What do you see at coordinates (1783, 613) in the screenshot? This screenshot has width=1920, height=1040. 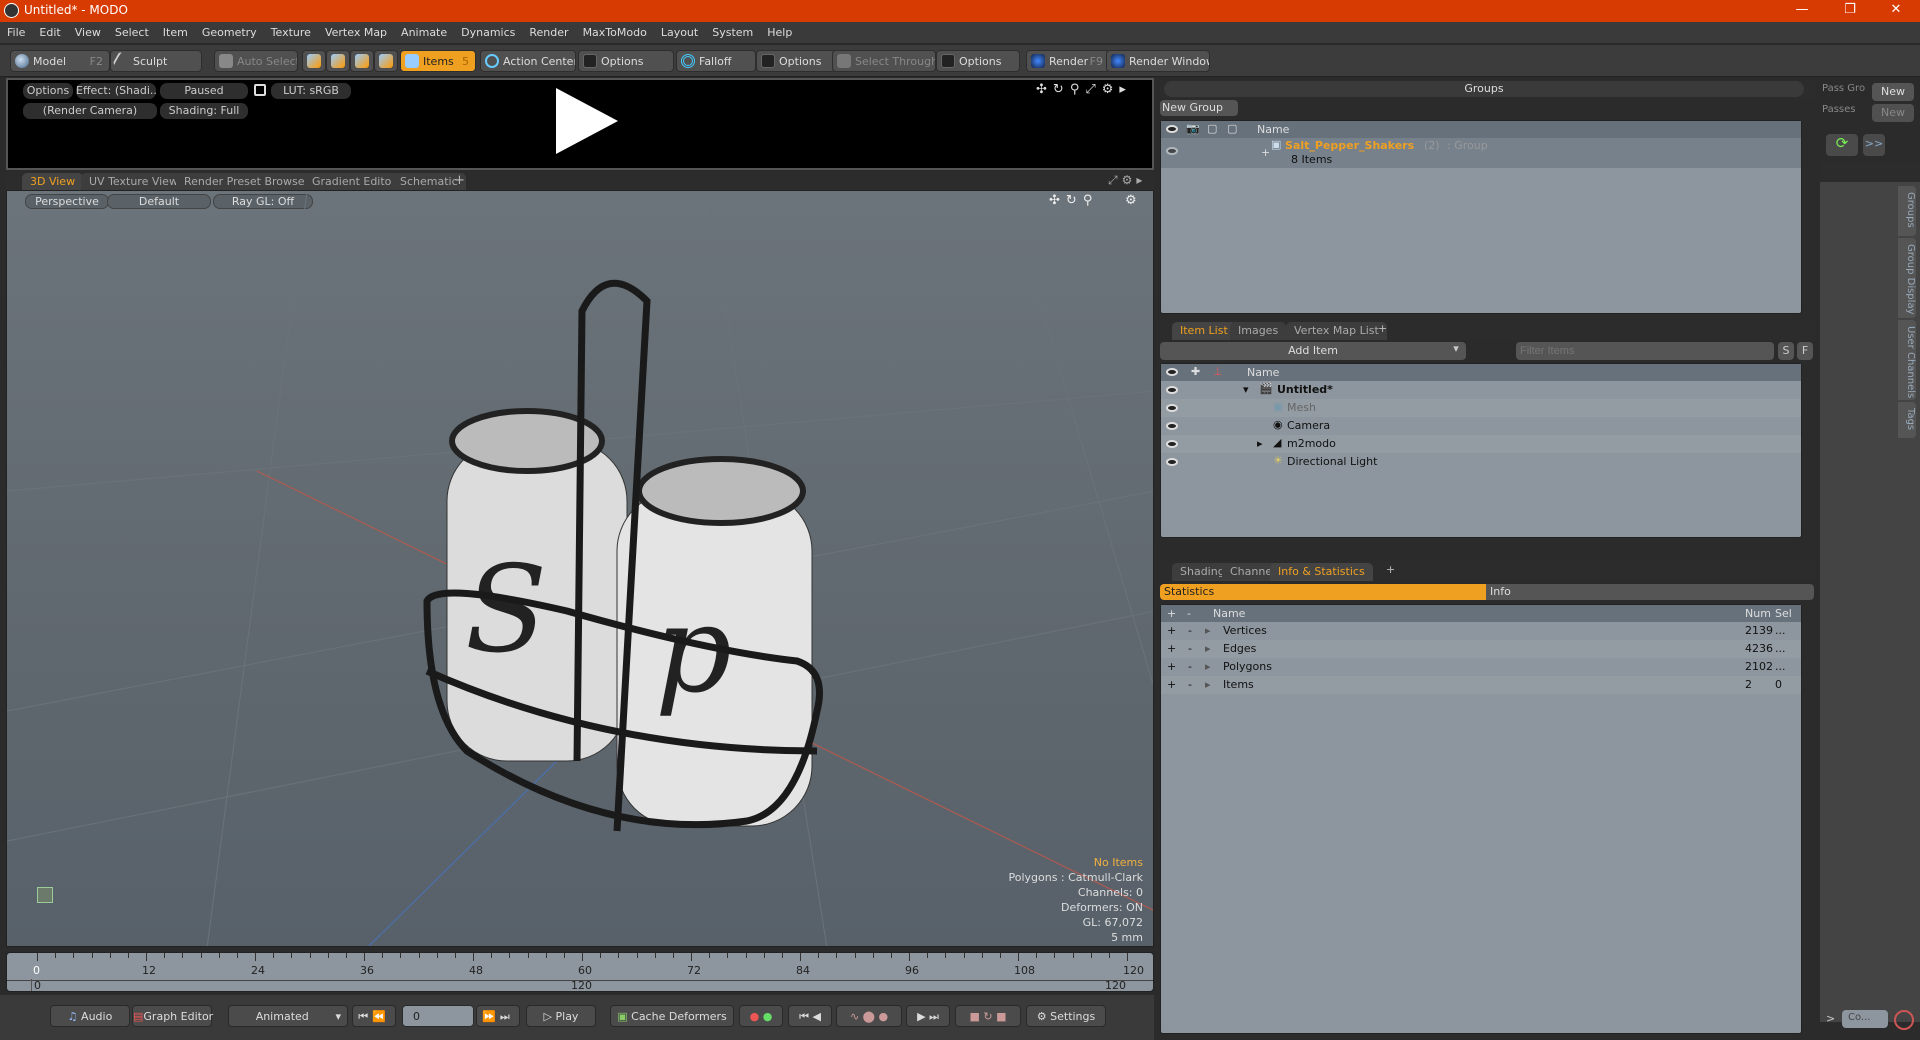 I see `sel-column: Sel` at bounding box center [1783, 613].